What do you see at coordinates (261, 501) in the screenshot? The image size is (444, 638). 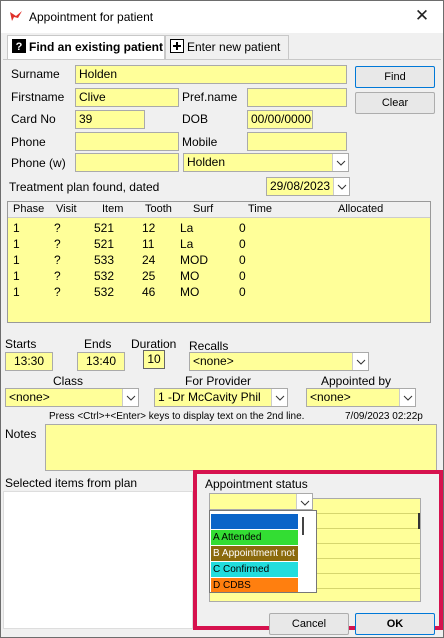 I see `status-combo` at bounding box center [261, 501].